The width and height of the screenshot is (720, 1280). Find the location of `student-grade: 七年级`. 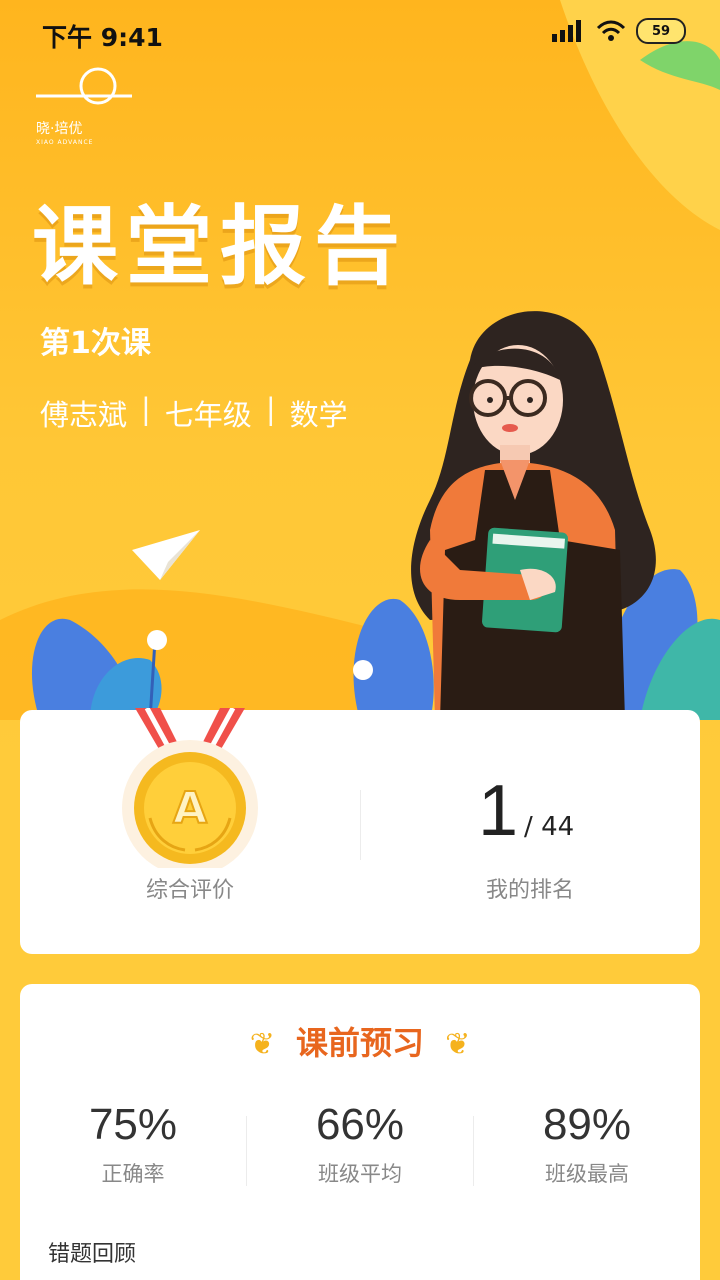

student-grade: 七年级 is located at coordinates (208, 415).